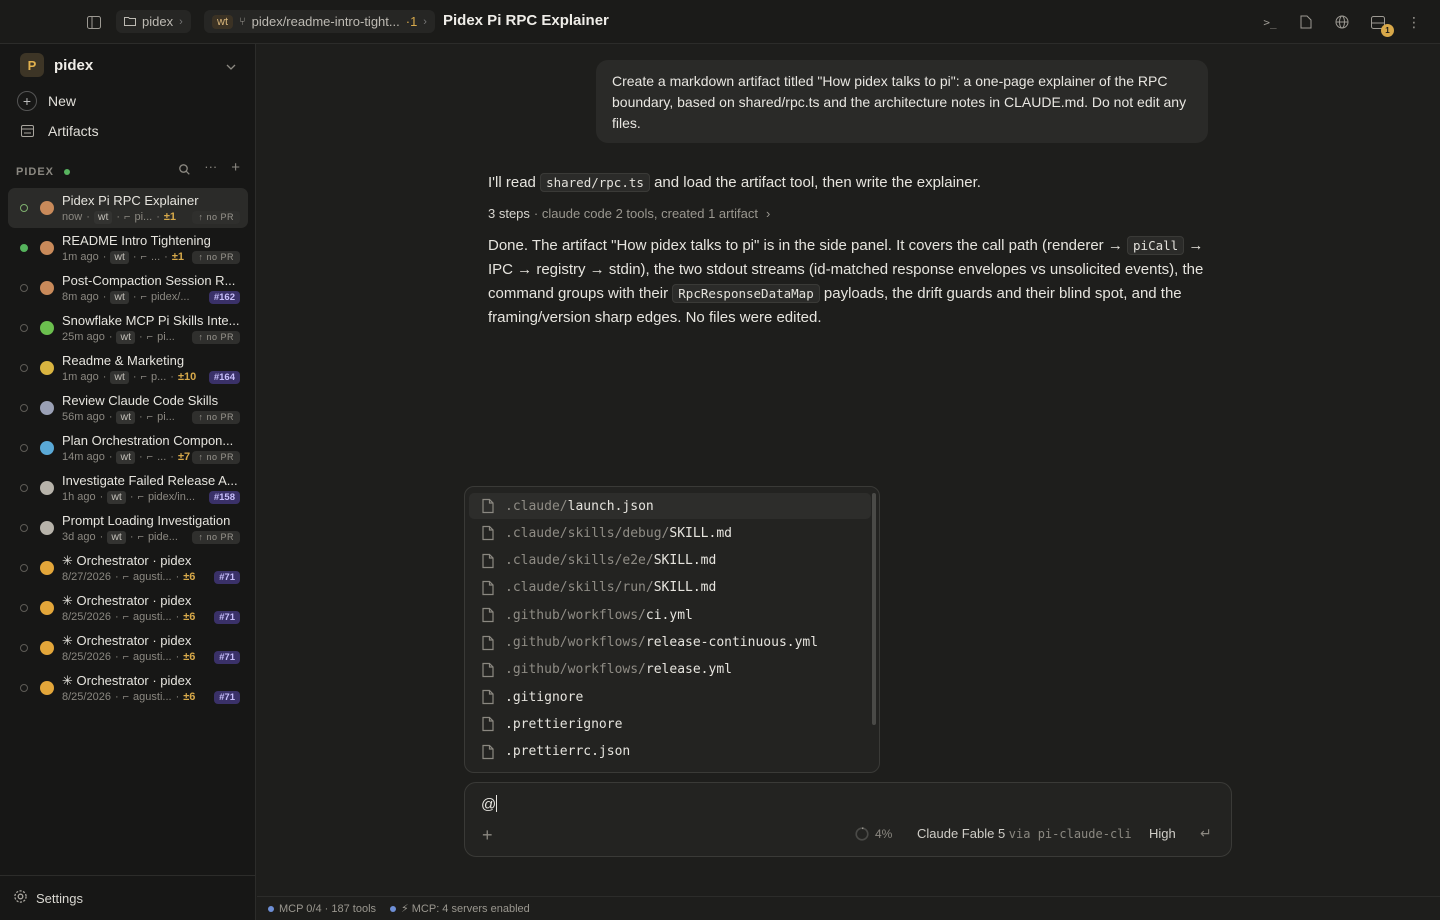 The image size is (1440, 920). Describe the element at coordinates (27, 101) in the screenshot. I see `plus-icon: +` at that location.